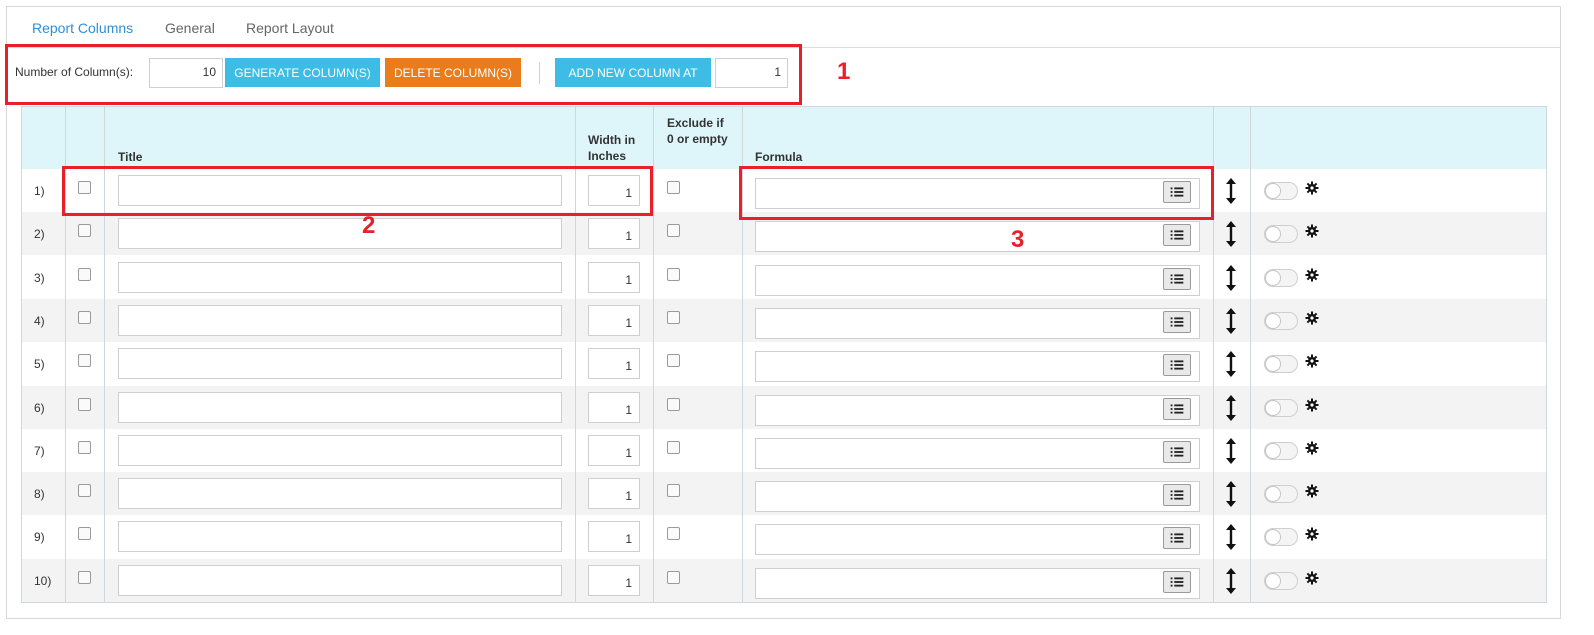 Image resolution: width=1594 pixels, height=635 pixels. Describe the element at coordinates (653, 354) in the screenshot. I see `col-divider` at that location.